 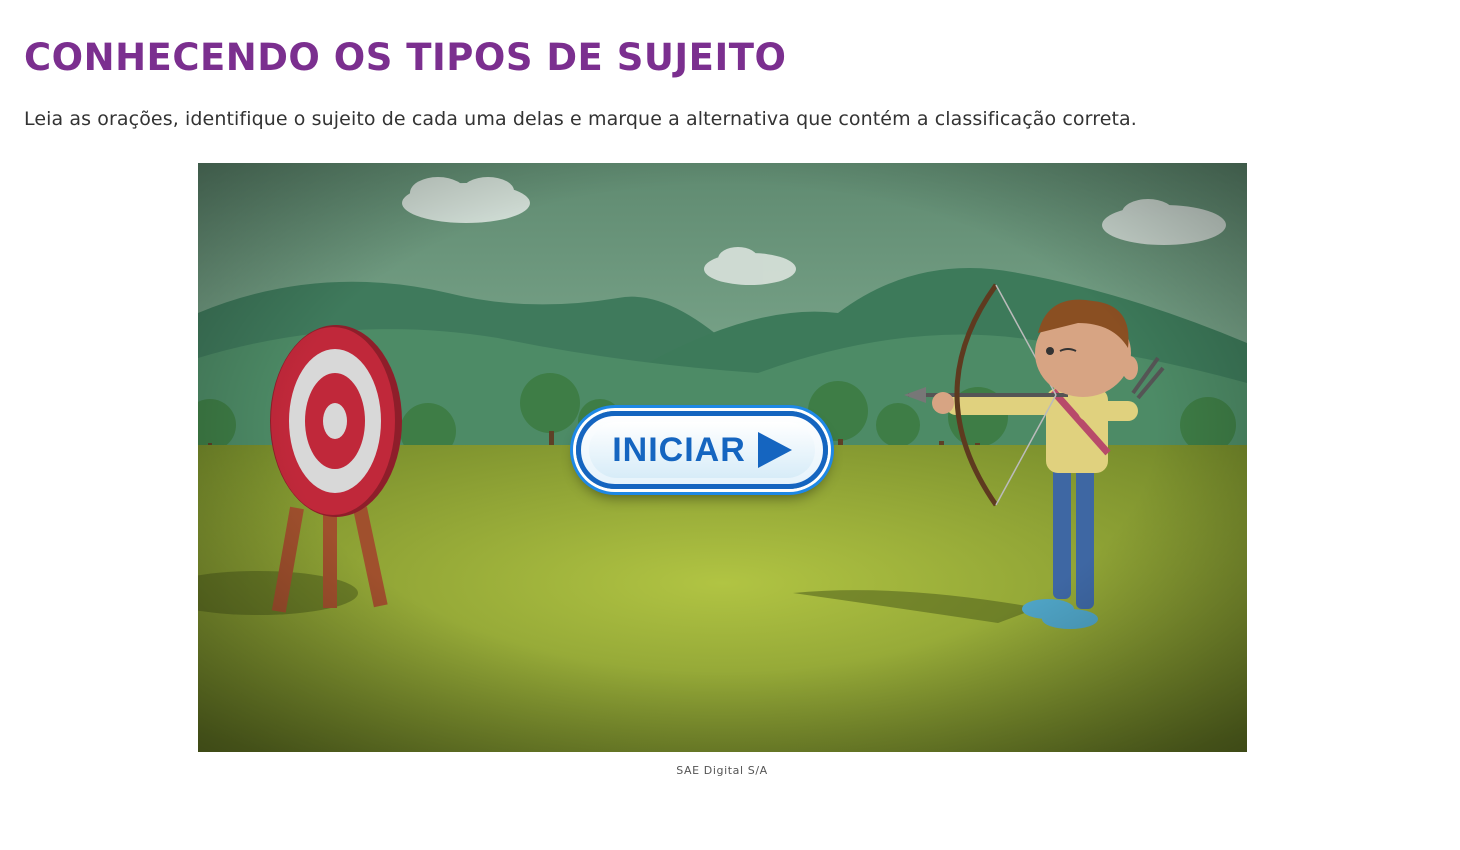 I want to click on page-title: CONHECENDO OS TIPOS DE SUJEITO, so click(x=405, y=57).